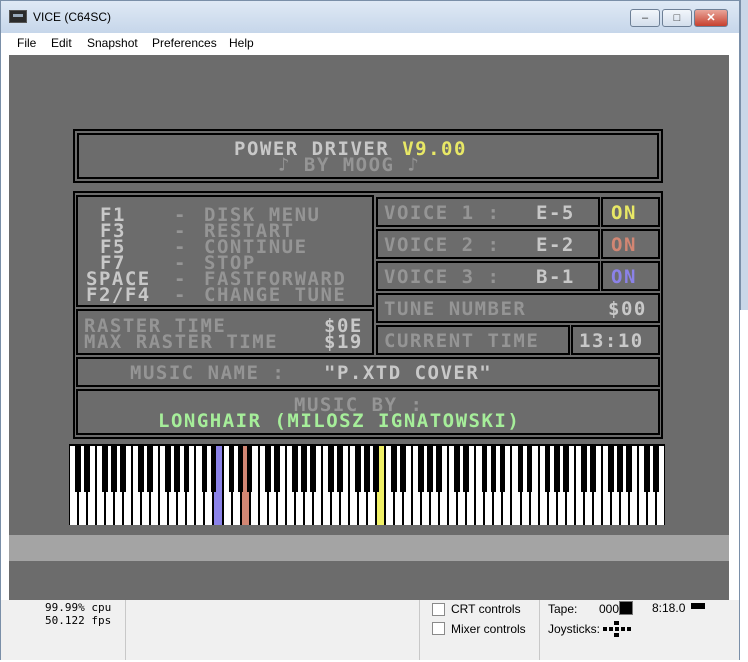 This screenshot has height=662, width=748. I want to click on player-author: ♪ BY MOOG ♪, so click(349, 165).